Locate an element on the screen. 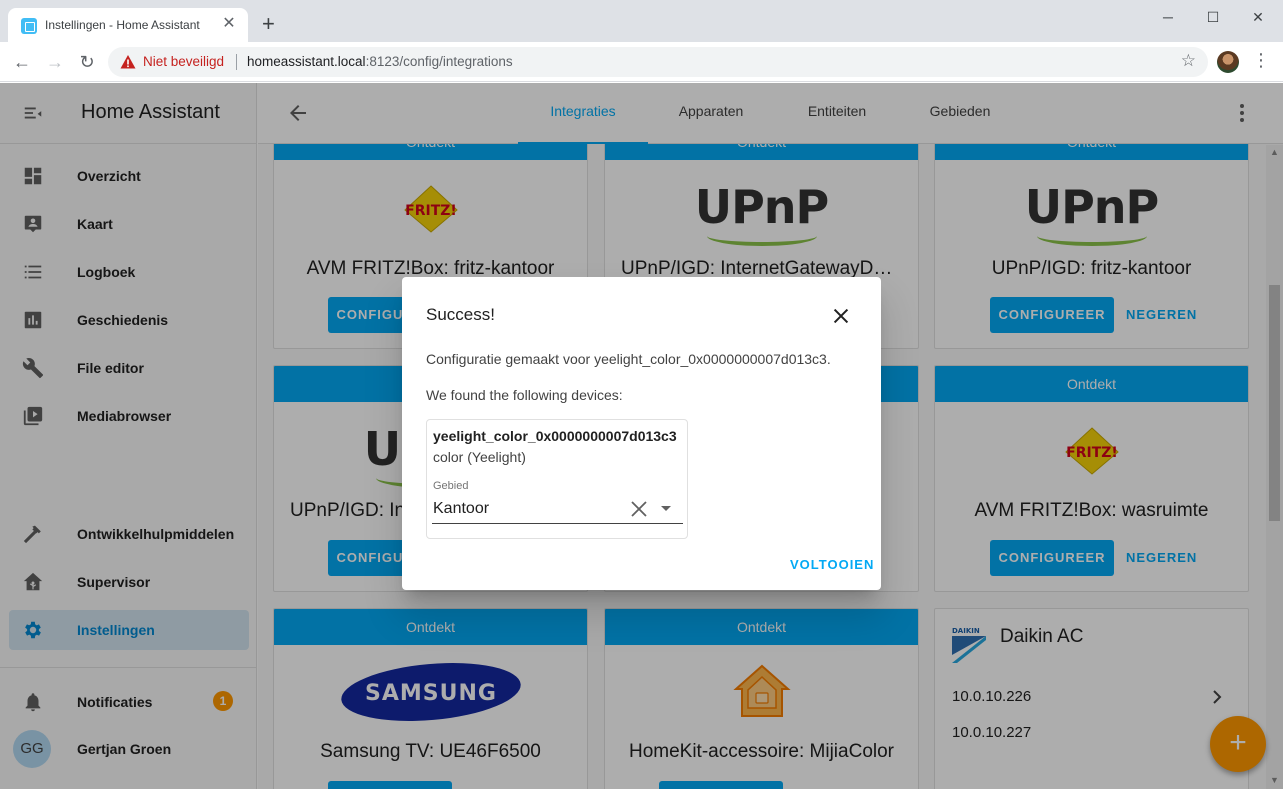  window-close-button: ✕ is located at coordinates (1258, 17).